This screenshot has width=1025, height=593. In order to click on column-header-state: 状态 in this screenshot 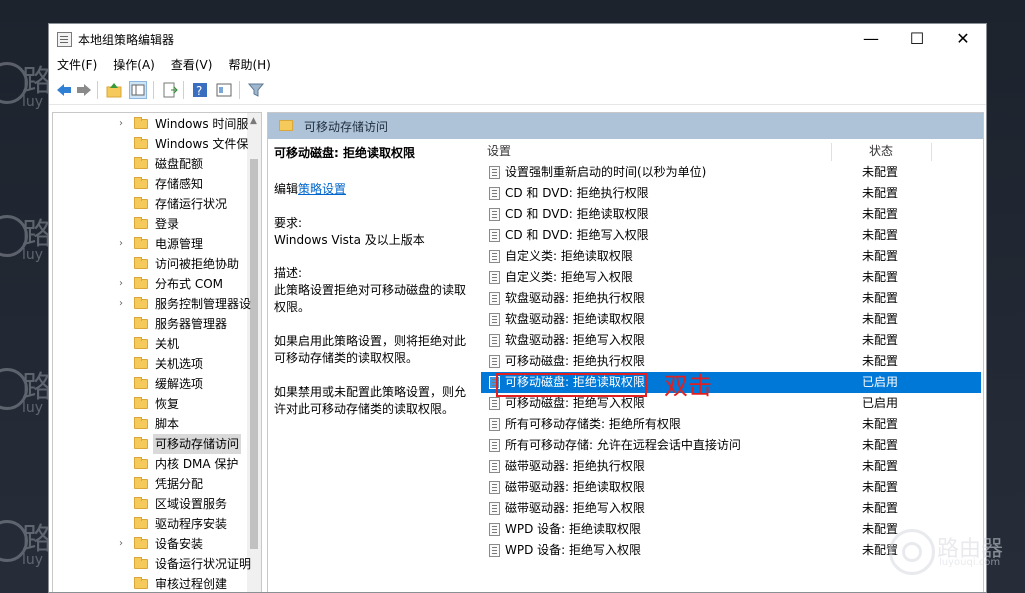, I will do `click(881, 151)`.